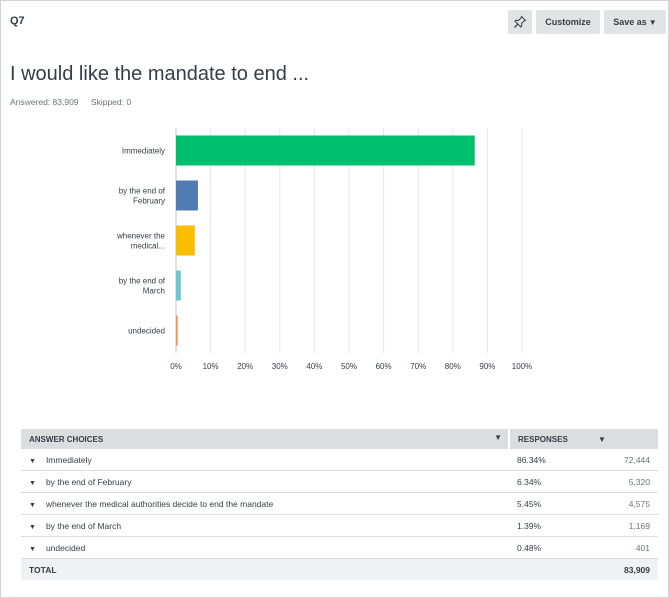  Describe the element at coordinates (549, 547) in the screenshot. I see `pct-cell: 0.48%` at that location.